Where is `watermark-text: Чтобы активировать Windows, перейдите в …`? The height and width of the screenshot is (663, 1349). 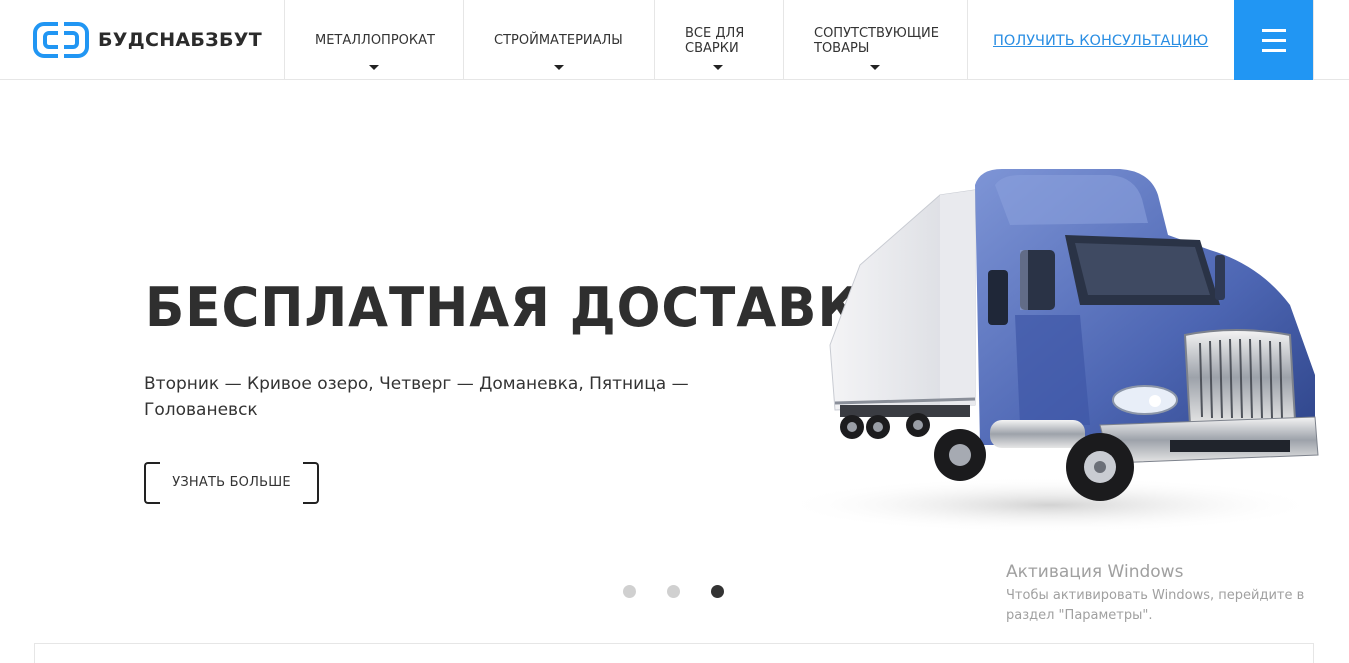 watermark-text: Чтобы активировать Windows, перейдите в … is located at coordinates (1155, 605).